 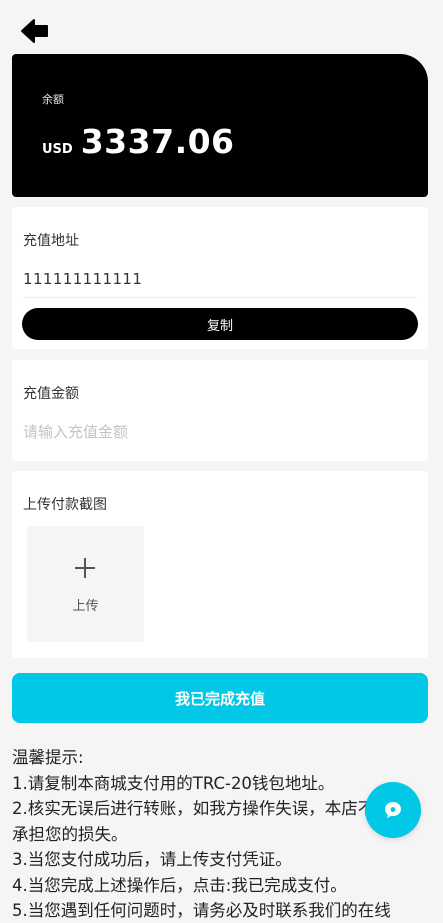 I want to click on upload-button: 上传, so click(x=85, y=584).